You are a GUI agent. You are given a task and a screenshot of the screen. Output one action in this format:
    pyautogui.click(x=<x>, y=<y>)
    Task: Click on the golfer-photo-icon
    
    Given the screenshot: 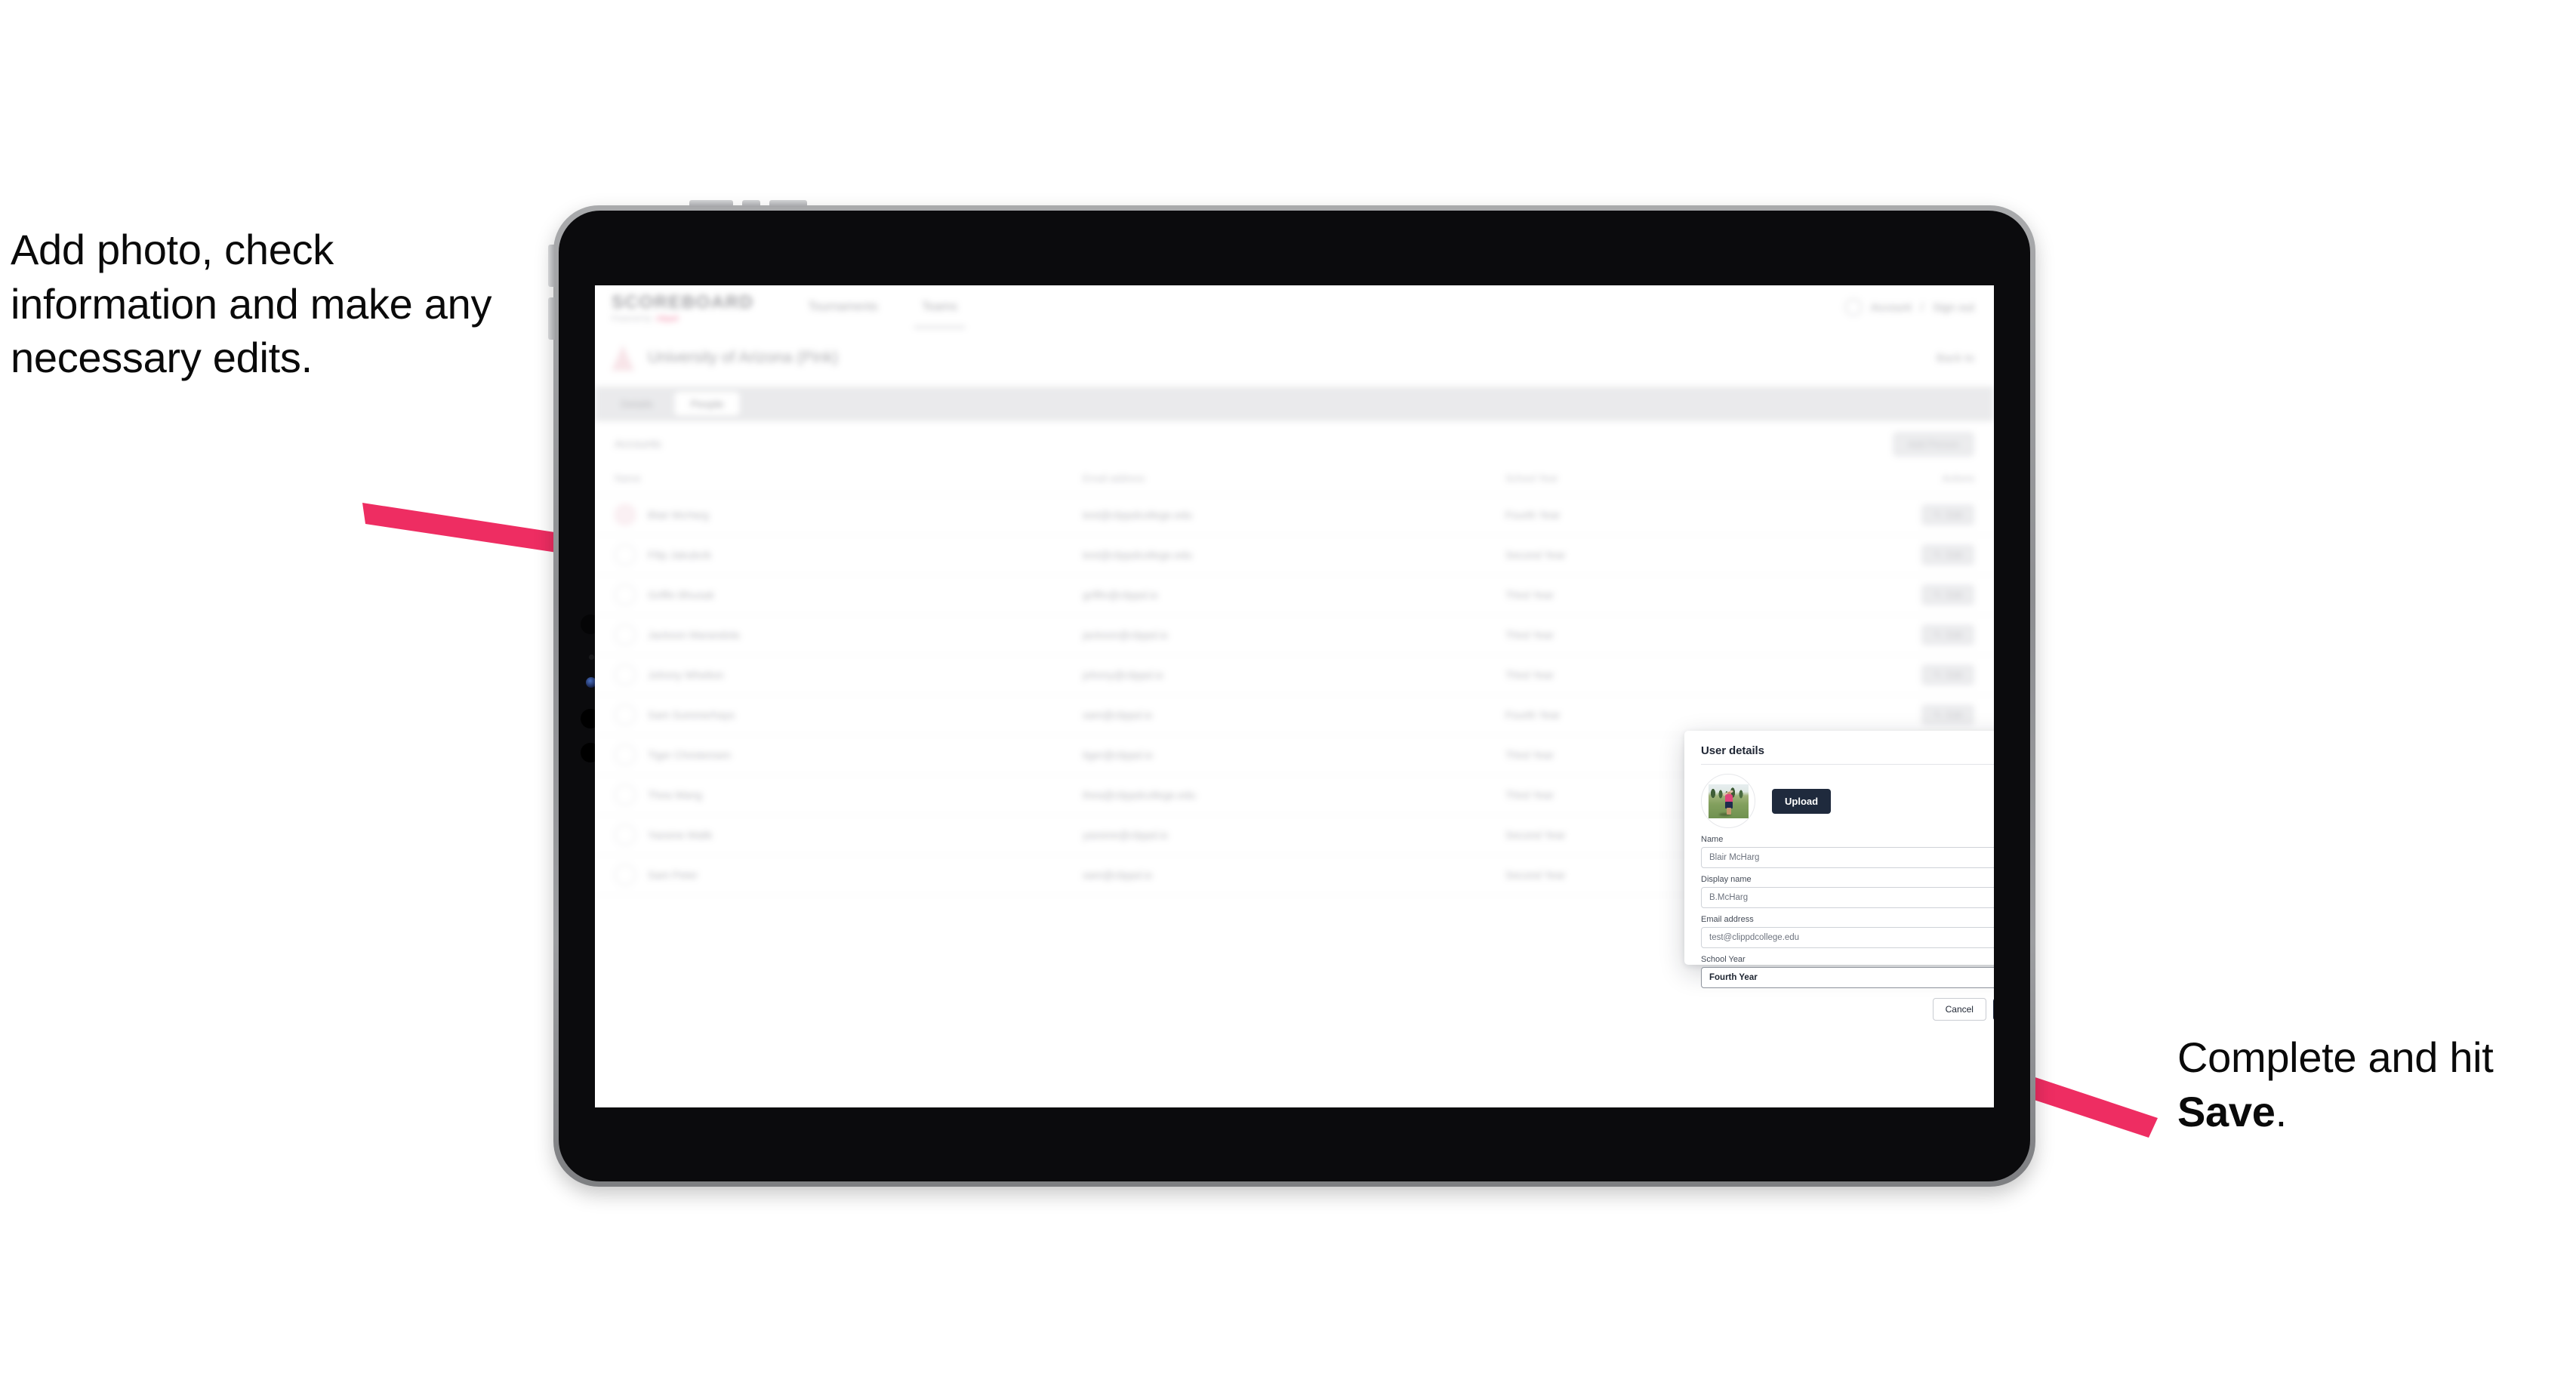 What is the action you would take?
    pyautogui.click(x=1728, y=801)
    